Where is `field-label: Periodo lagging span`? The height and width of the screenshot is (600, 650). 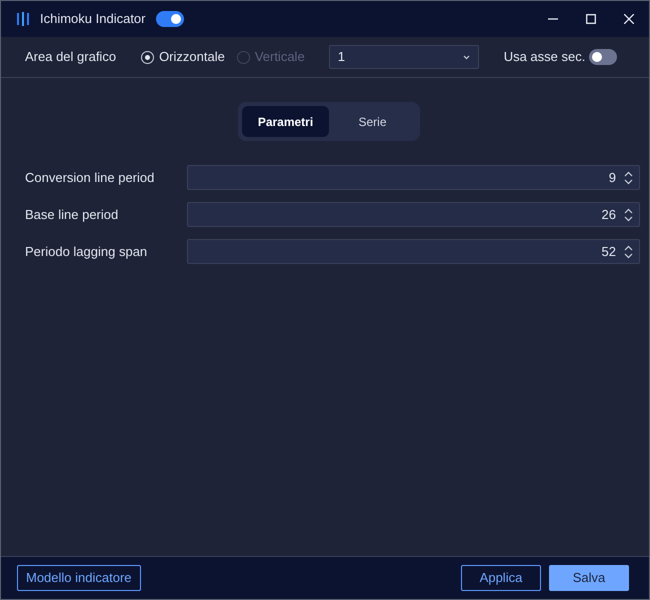 field-label: Periodo lagging span is located at coordinates (86, 251).